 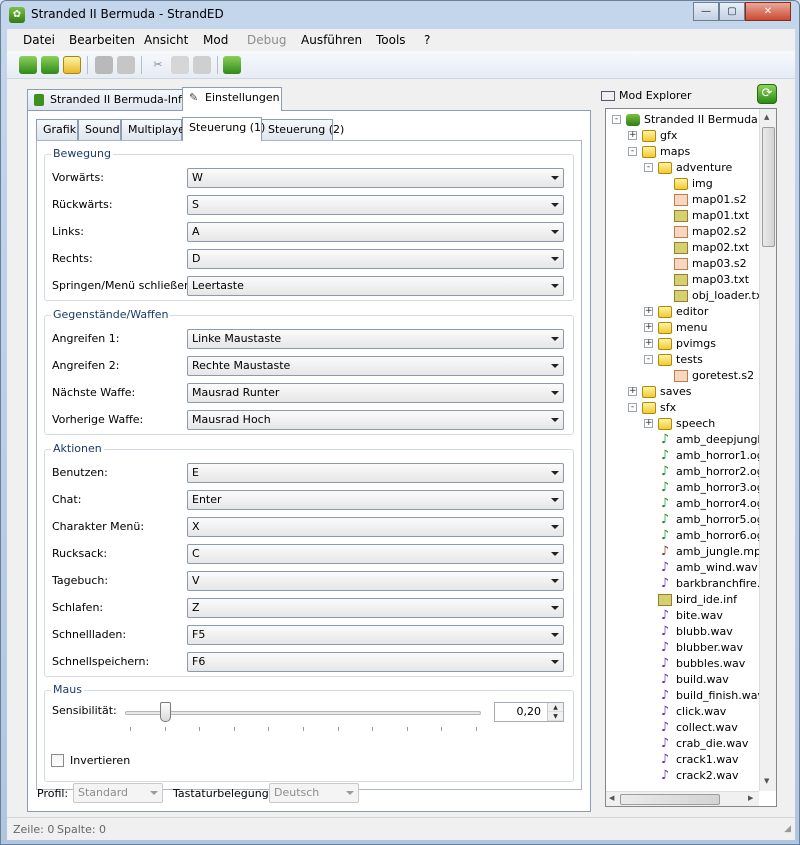 I want to click on tab-multiplayer: Multiplayer, so click(x=155, y=130).